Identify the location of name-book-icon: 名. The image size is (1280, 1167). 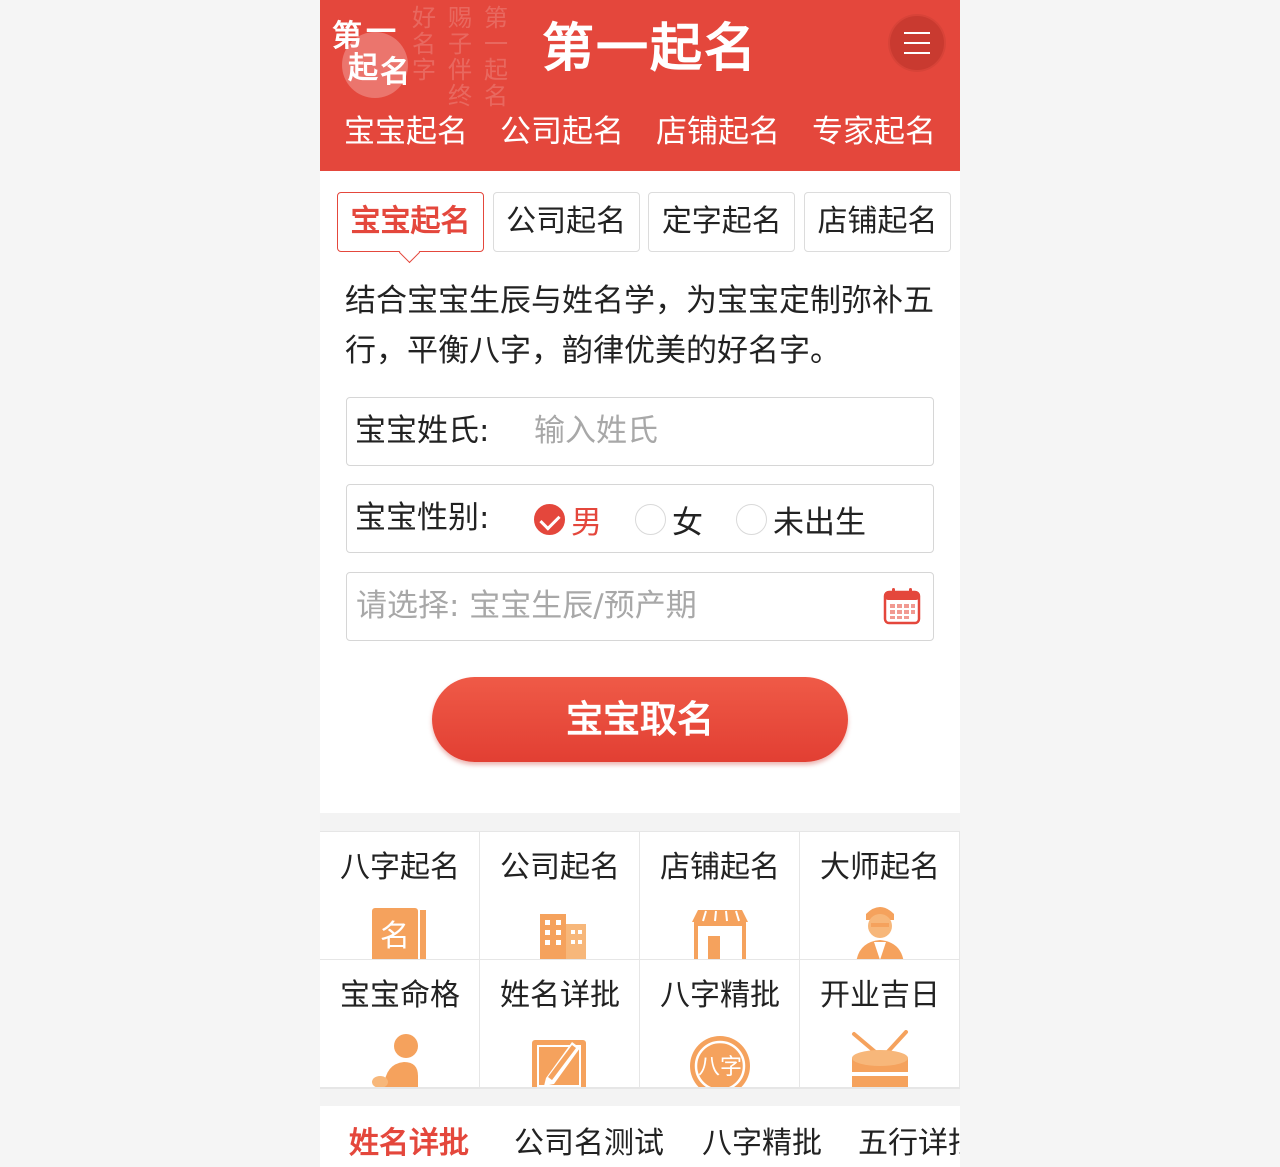
(399, 933).